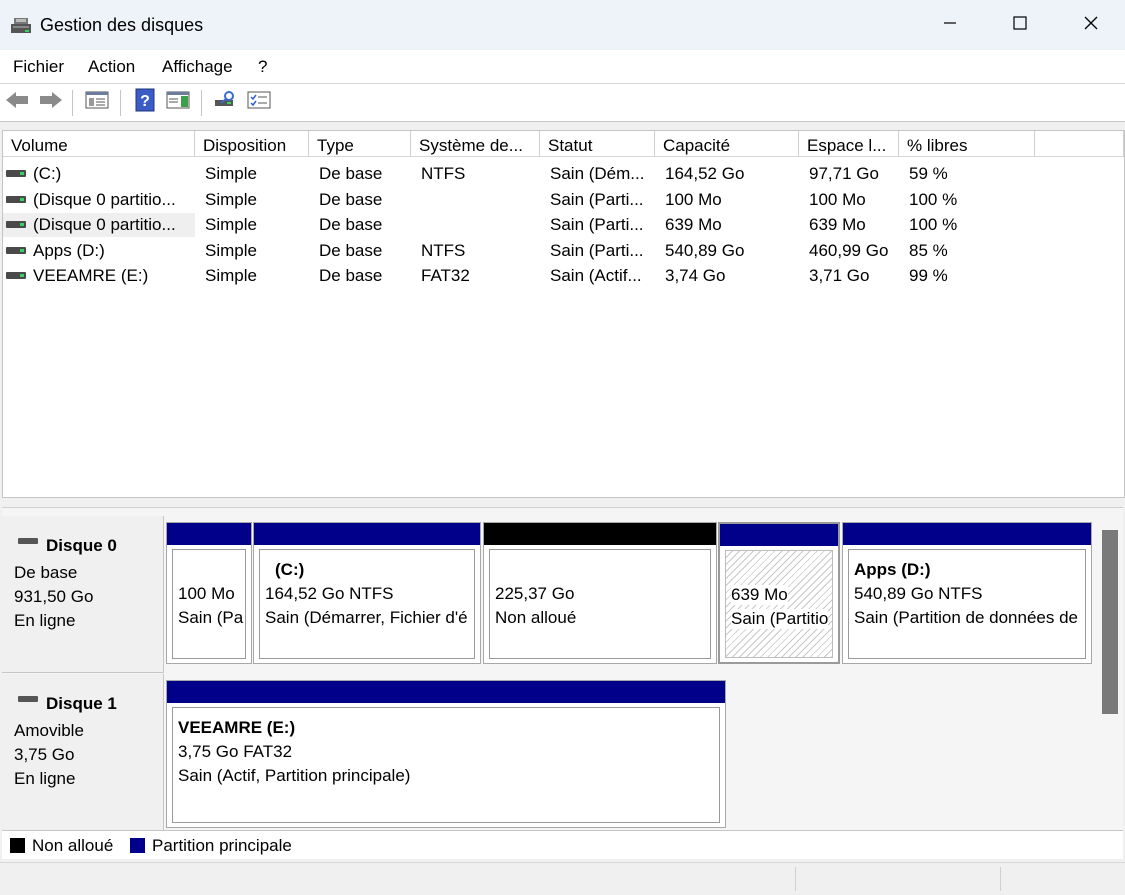  What do you see at coordinates (47, 173) in the screenshot?
I see `table-cell: (C:)` at bounding box center [47, 173].